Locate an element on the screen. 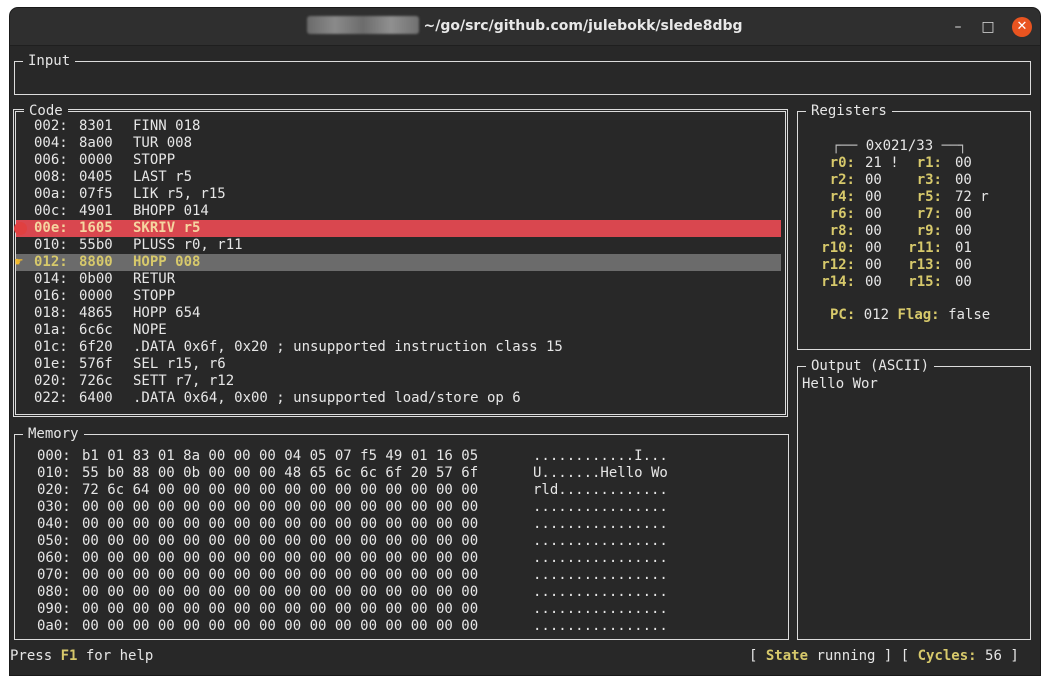  redacted-username is located at coordinates (363, 25).